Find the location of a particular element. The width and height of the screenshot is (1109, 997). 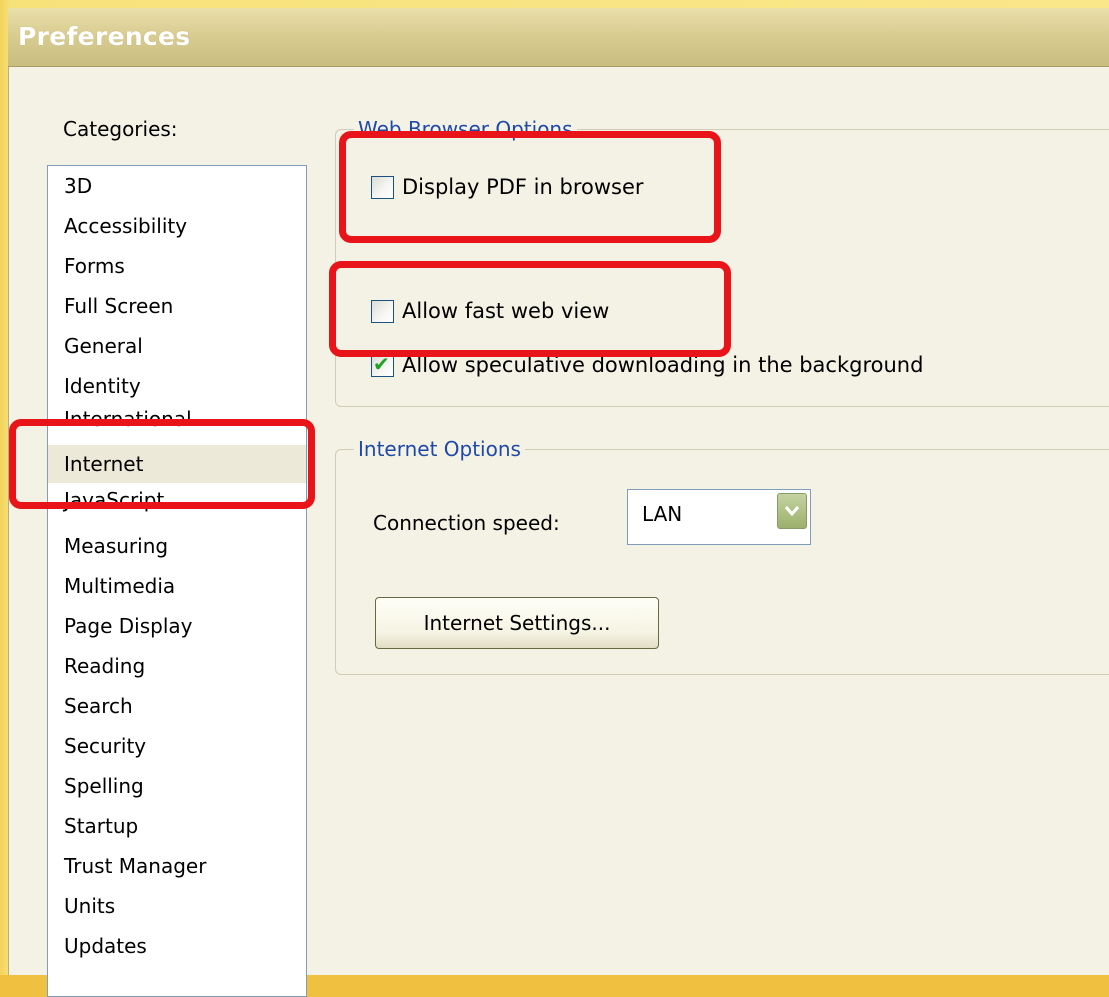

display-pdf-in-browser-option: Display PDF in browser is located at coordinates (507, 187).